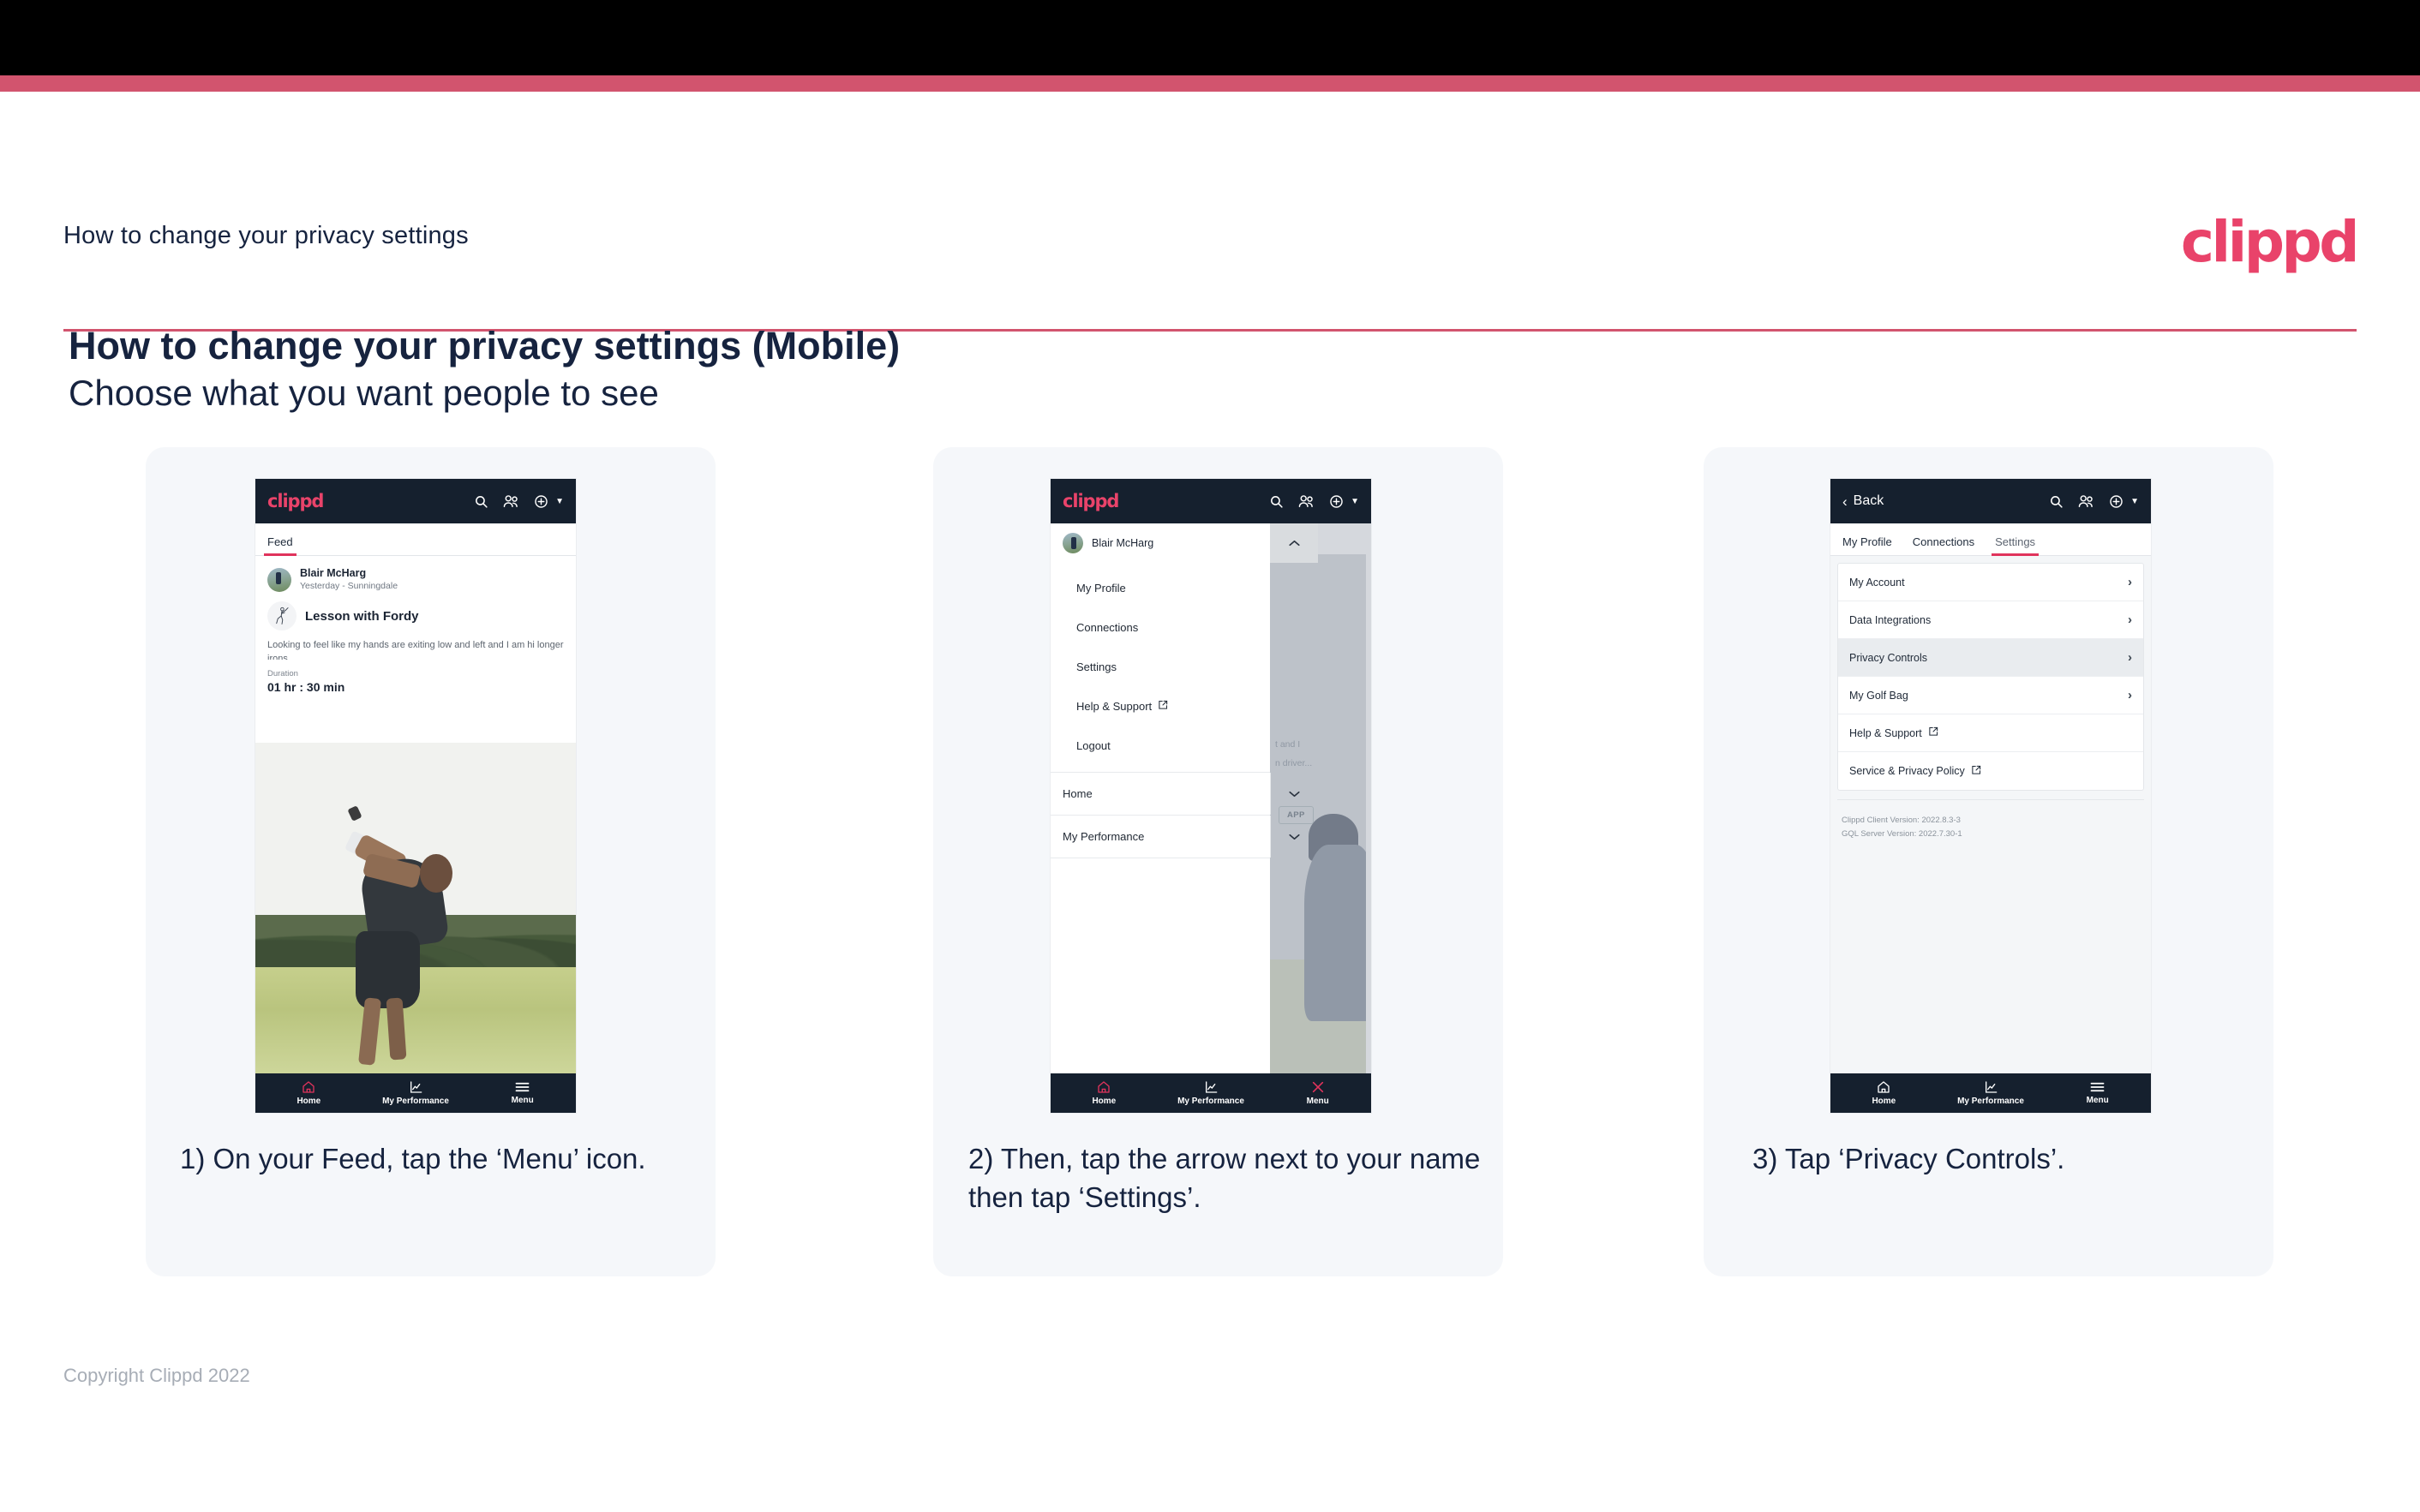 The width and height of the screenshot is (2420, 1512). I want to click on app-bar: ‹ Back ▼, so click(1990, 501).